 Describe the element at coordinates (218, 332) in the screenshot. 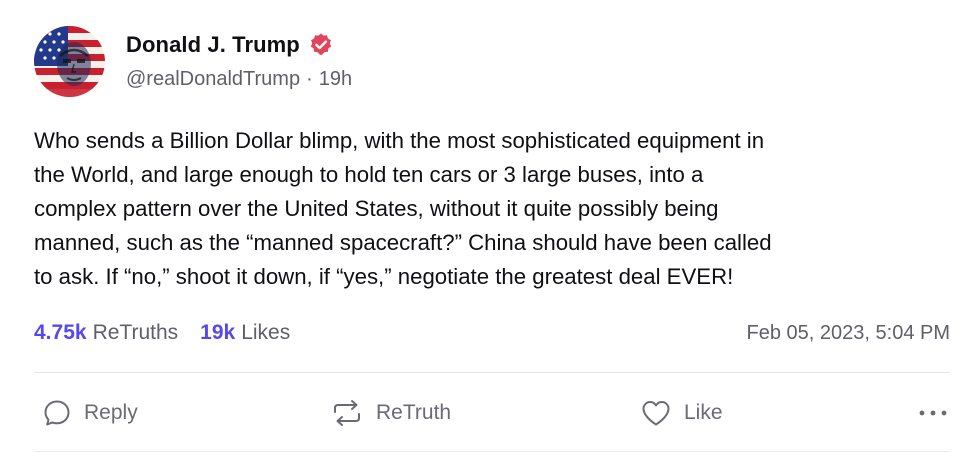

I see `likes-count: 19k` at that location.